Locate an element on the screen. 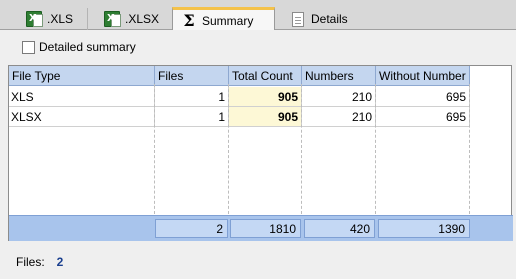 This screenshot has height=279, width=516. tab-xls: .XLS is located at coordinates (53, 19).